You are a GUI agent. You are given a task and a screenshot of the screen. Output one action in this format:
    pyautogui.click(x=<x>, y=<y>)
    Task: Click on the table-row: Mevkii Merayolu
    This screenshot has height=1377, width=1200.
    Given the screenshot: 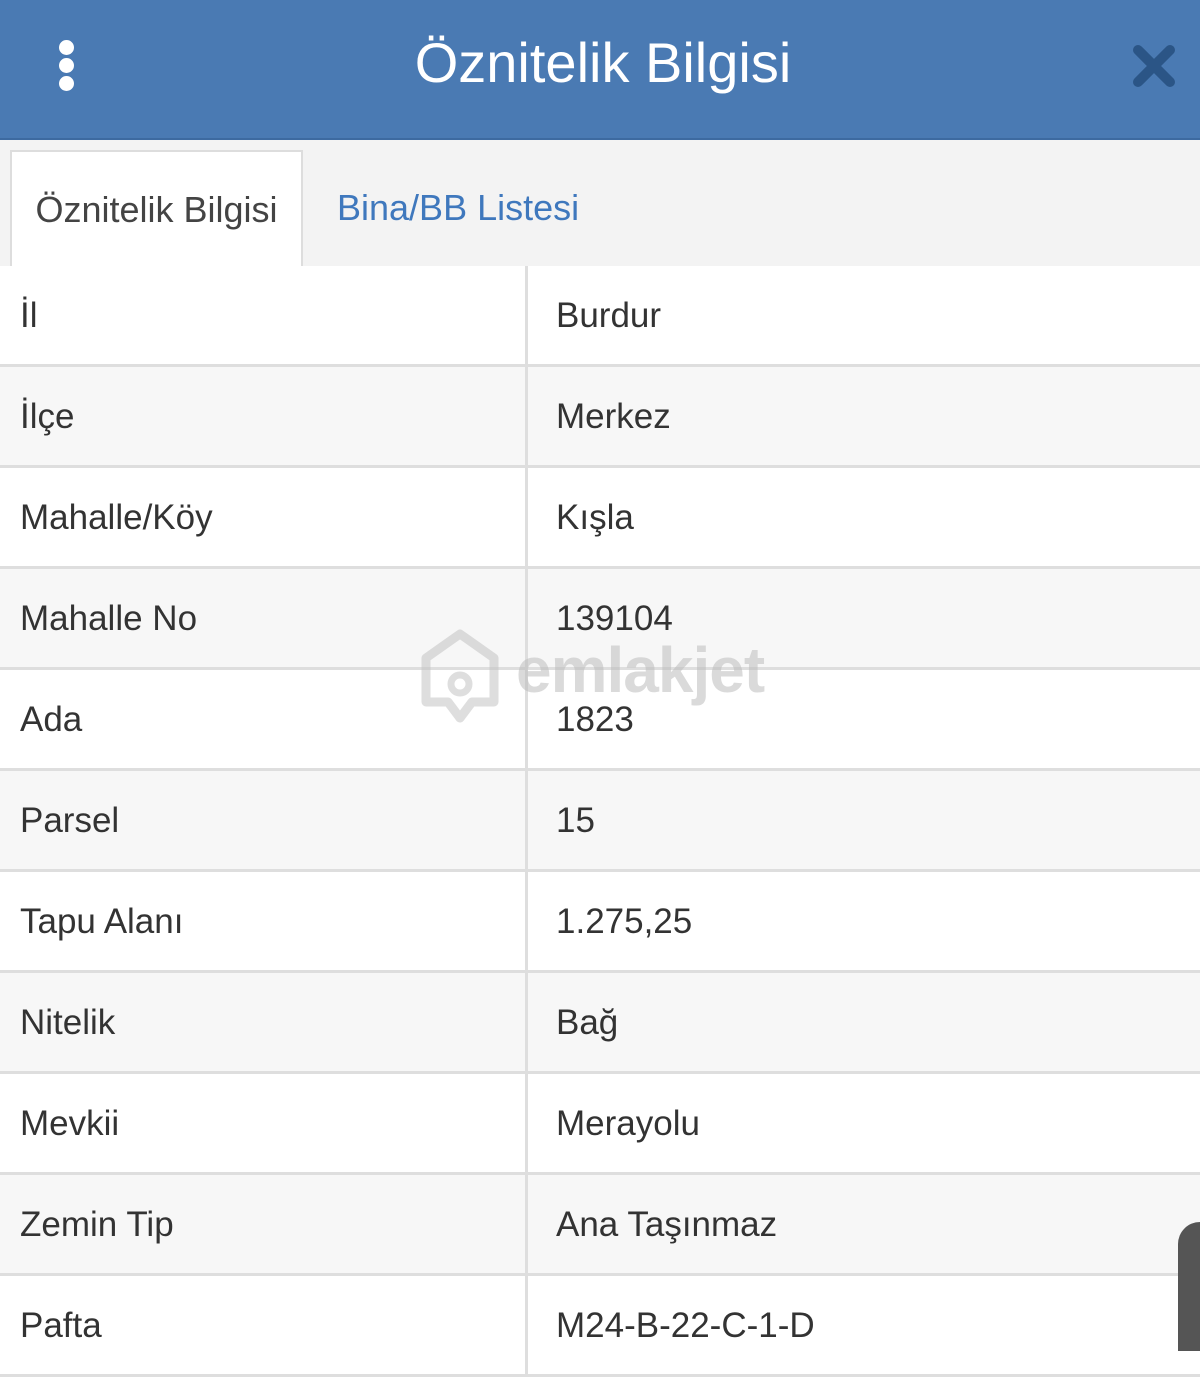 What is the action you would take?
    pyautogui.click(x=600, y=1124)
    